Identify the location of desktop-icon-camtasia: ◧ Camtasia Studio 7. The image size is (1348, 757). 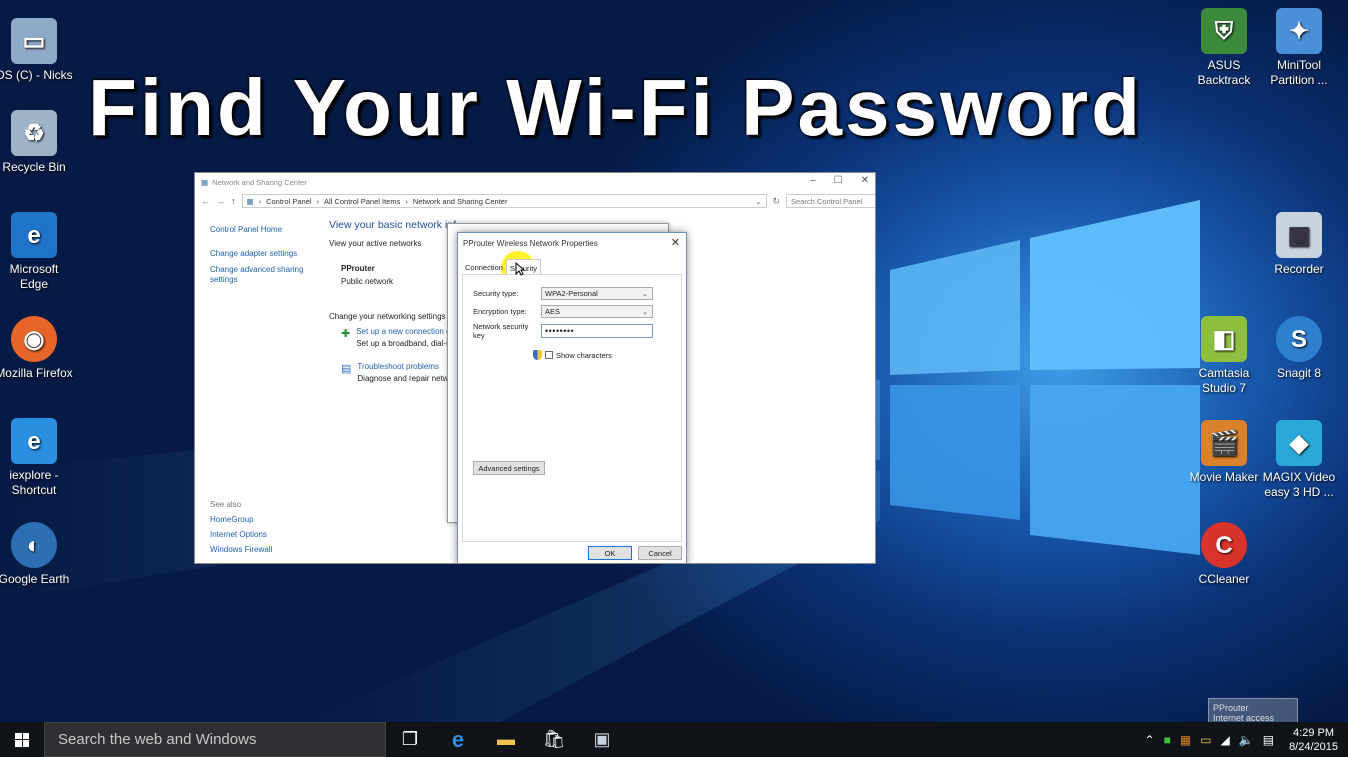
(1224, 356).